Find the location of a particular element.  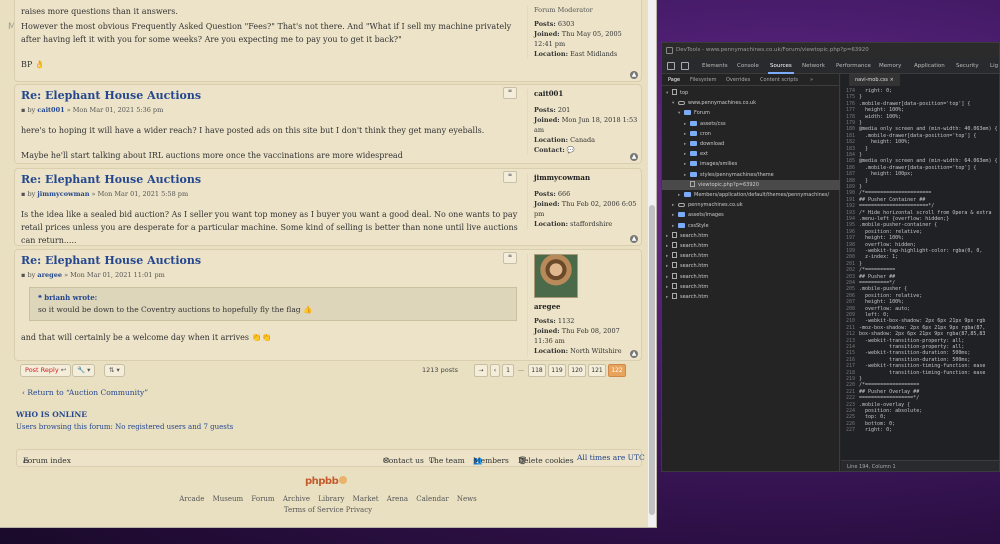

code-text: z-index: 1; is located at coordinates (879, 257).